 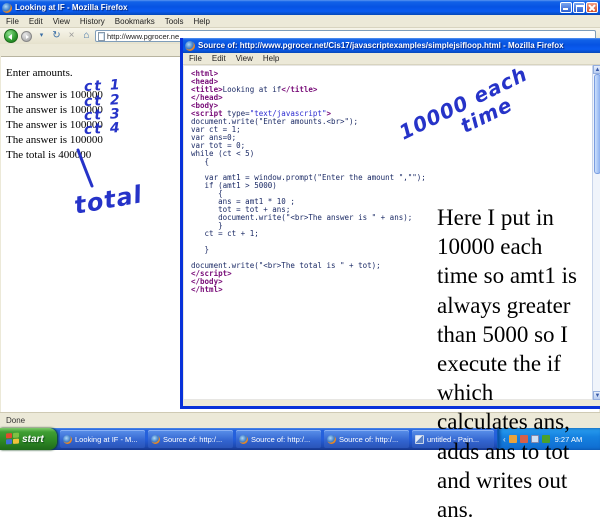 I want to click on app-icon, so click(x=419, y=439).